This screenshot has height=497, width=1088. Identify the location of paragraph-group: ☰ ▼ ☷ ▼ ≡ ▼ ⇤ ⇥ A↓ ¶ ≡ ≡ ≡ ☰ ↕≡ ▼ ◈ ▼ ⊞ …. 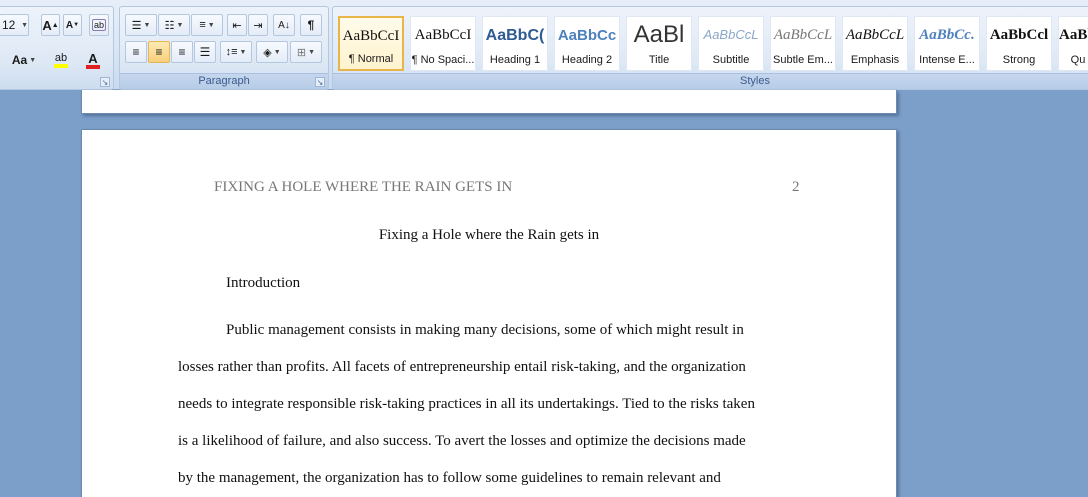
(224, 48).